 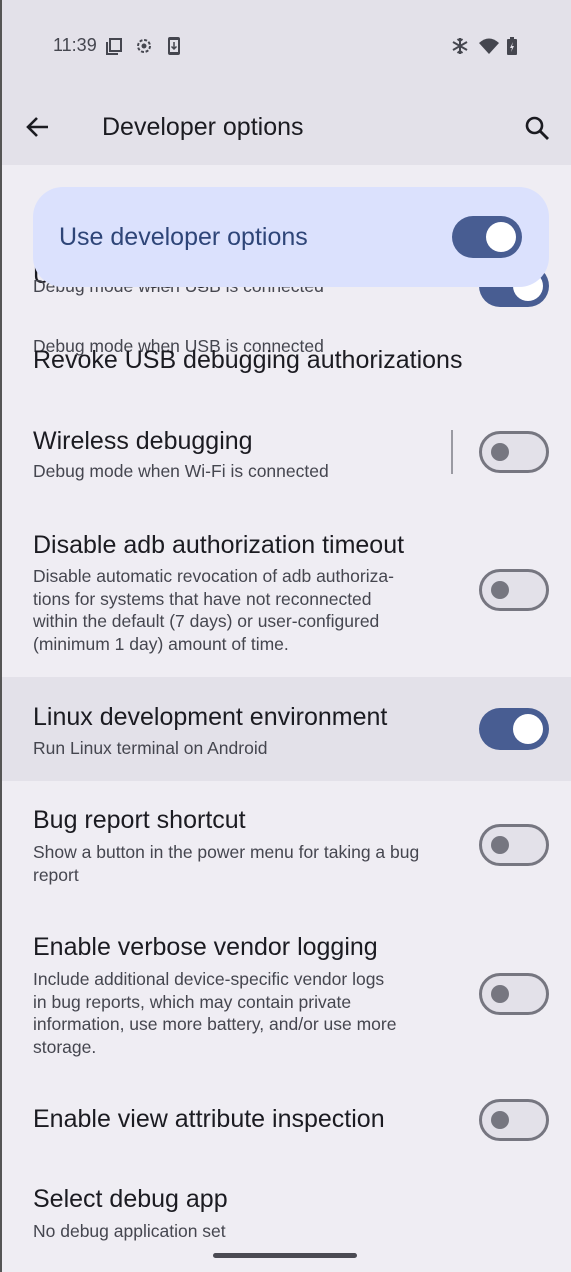 What do you see at coordinates (209, 1119) in the screenshot?
I see `setting-title: Enable view attribute inspection` at bounding box center [209, 1119].